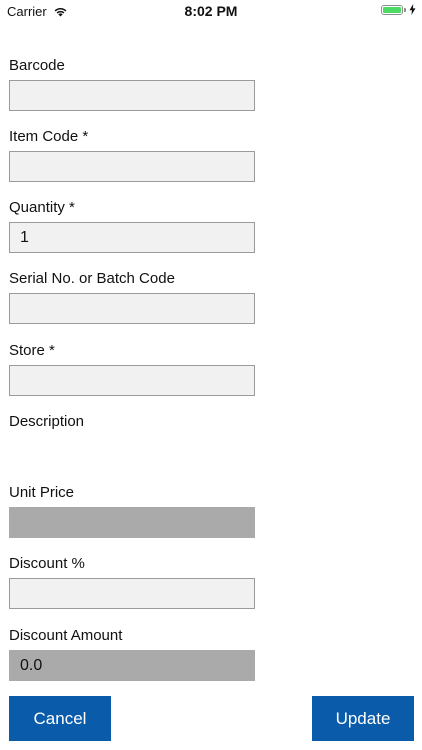  I want to click on item-code-label-row: Item Code *, so click(132, 137).